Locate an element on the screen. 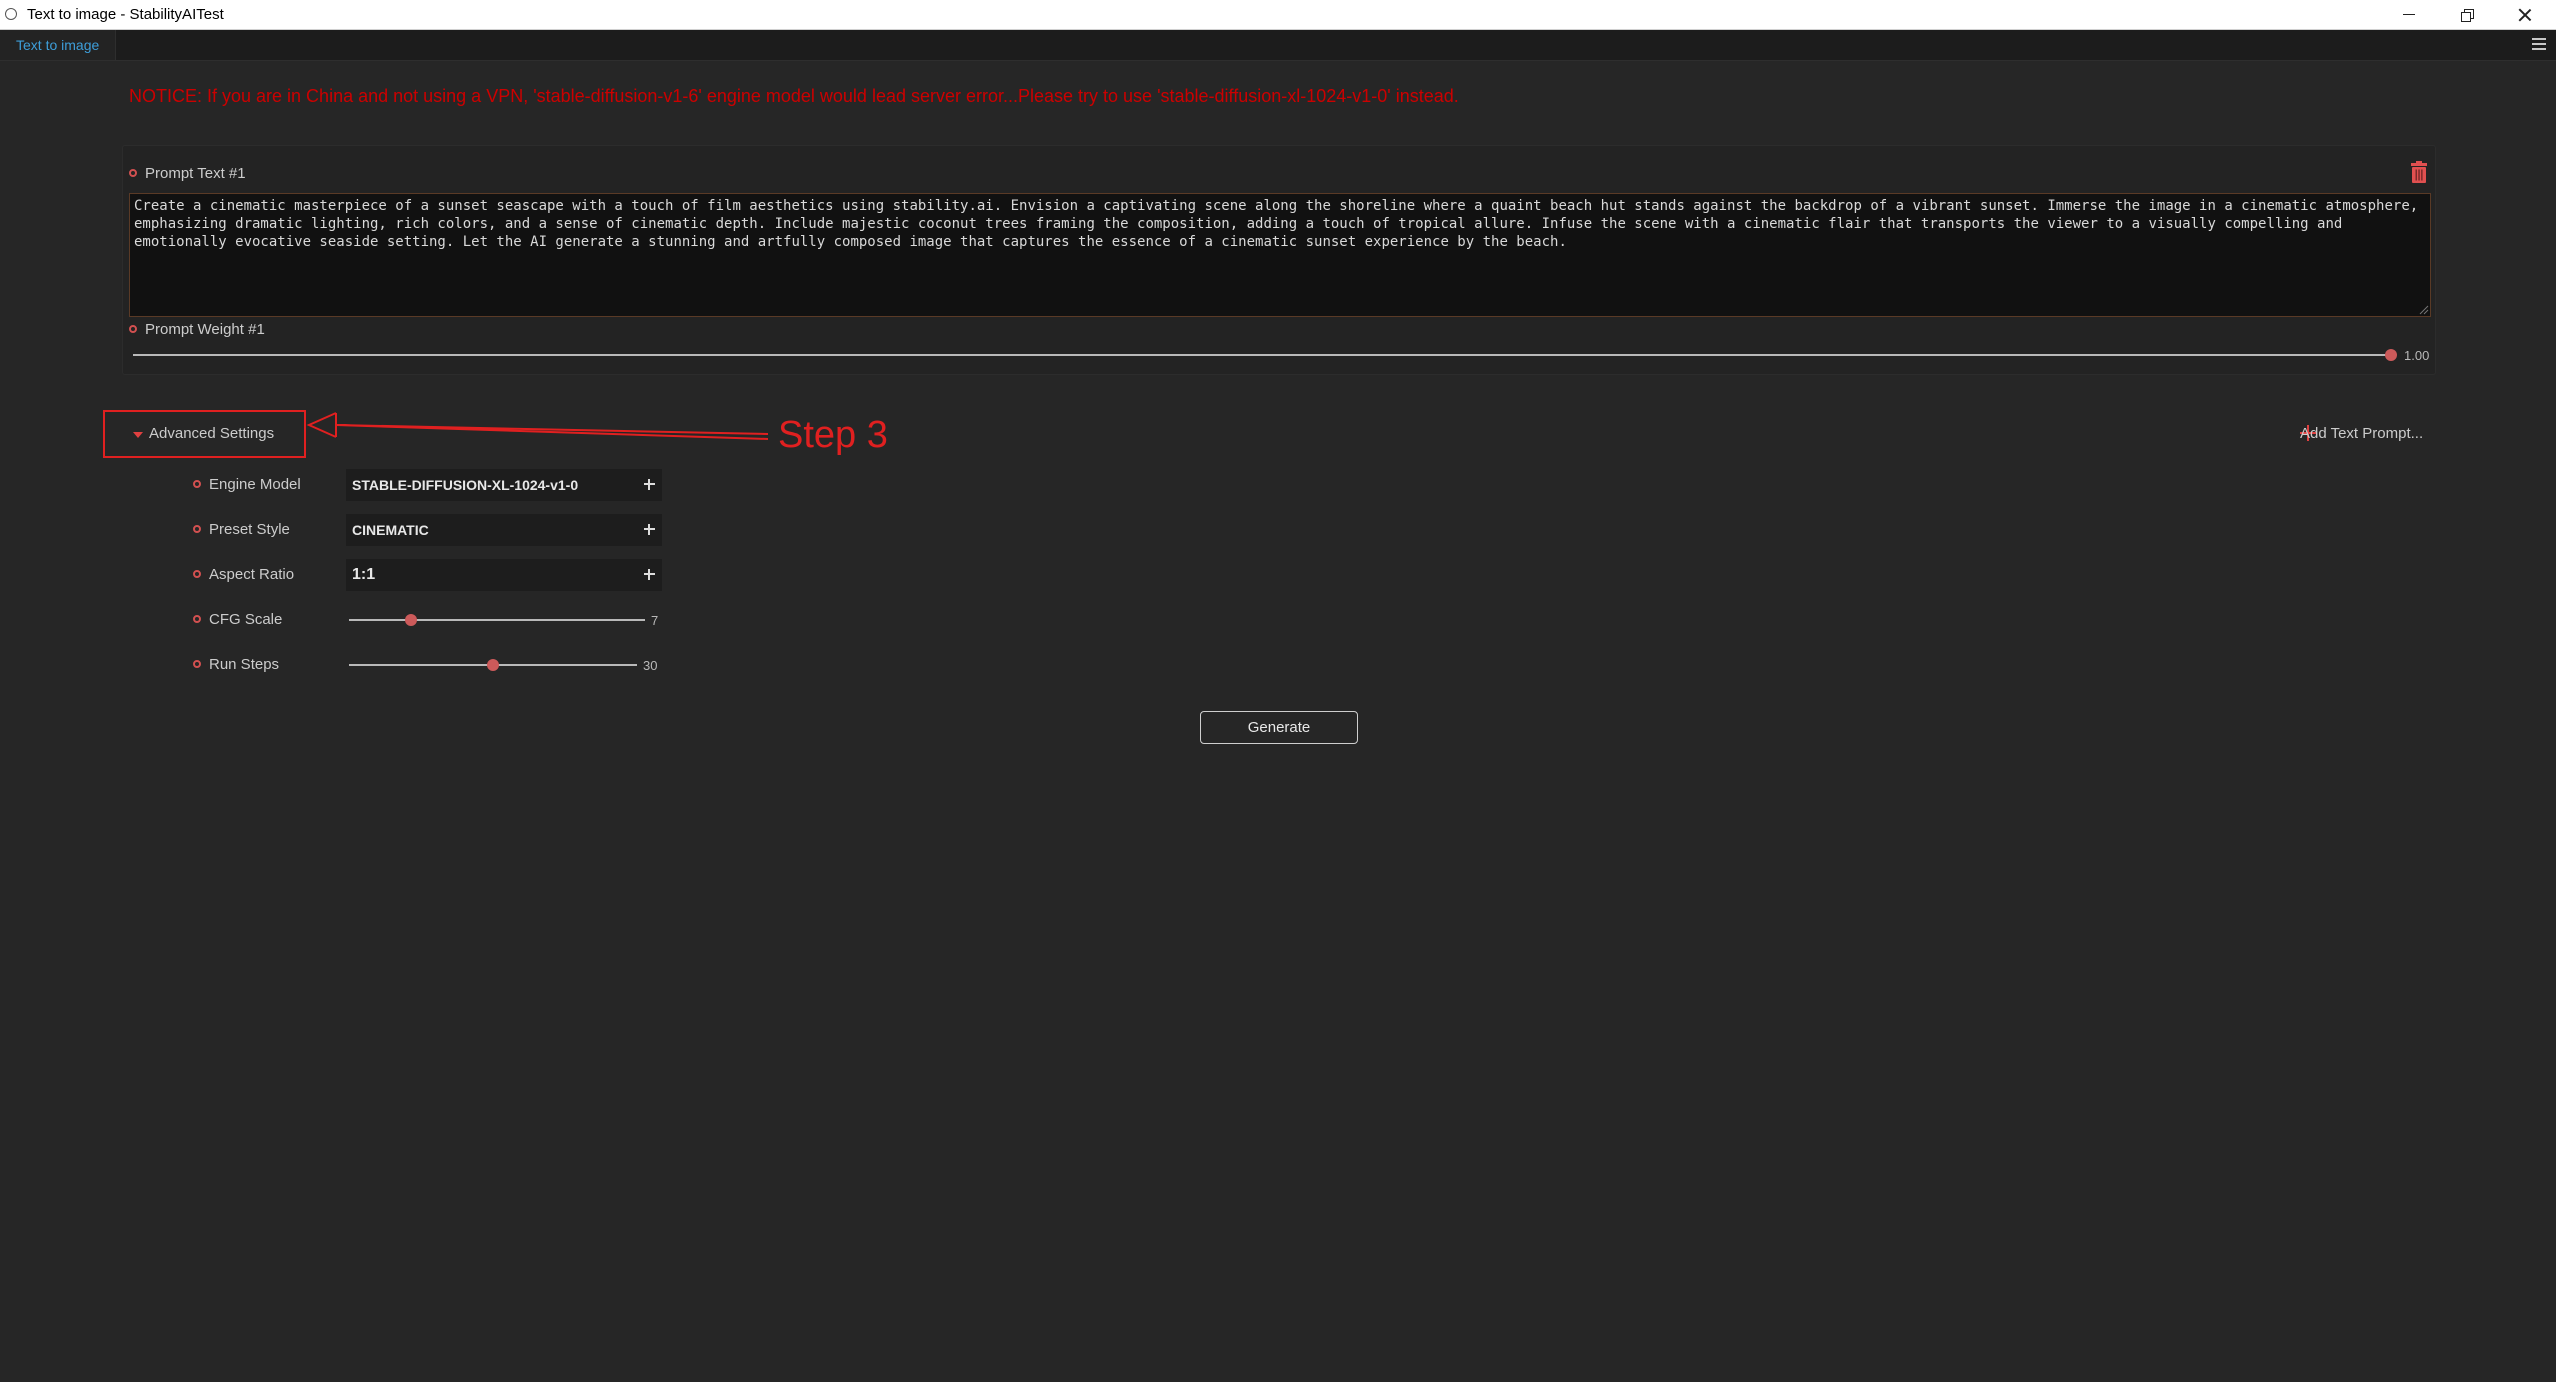  restore-icon is located at coordinates (2467, 15).